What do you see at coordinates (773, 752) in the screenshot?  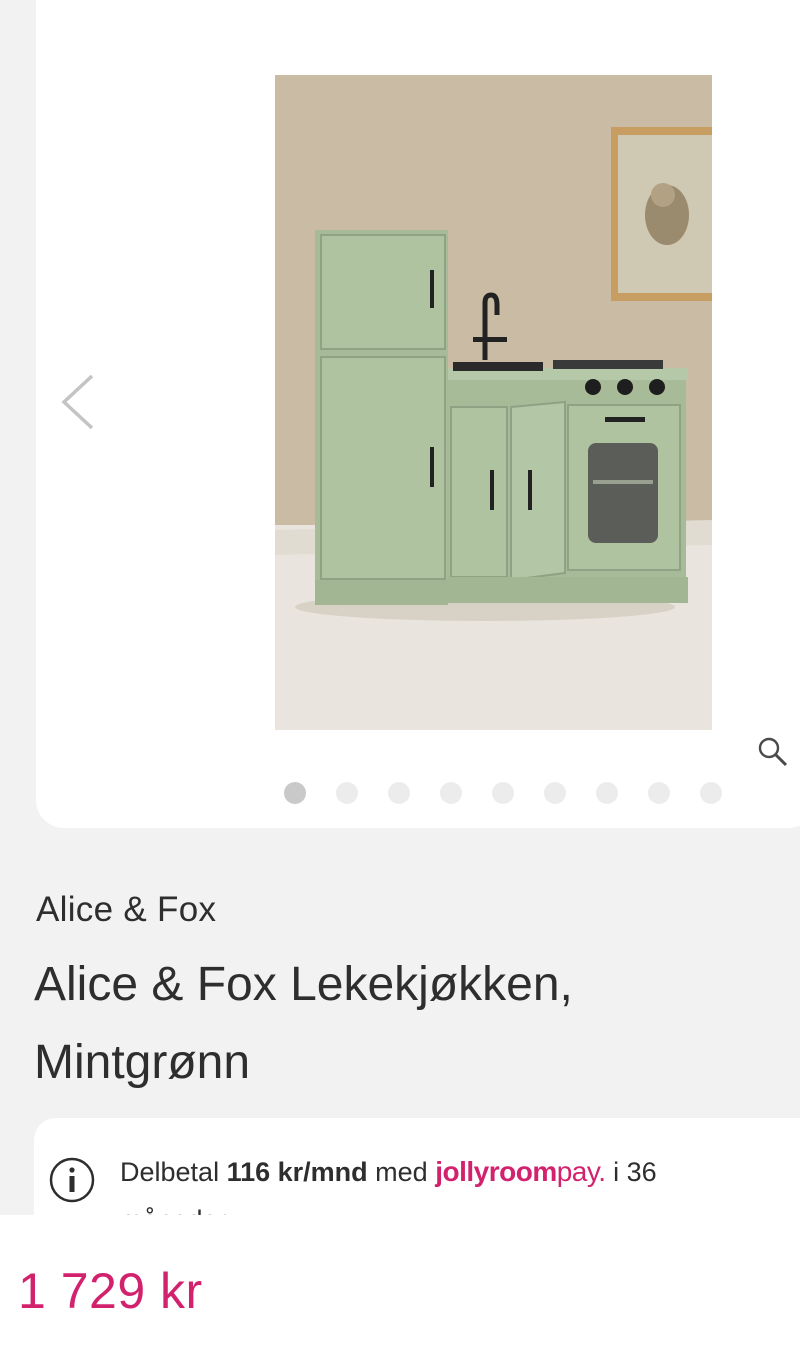 I see `magnifier-icon` at bounding box center [773, 752].